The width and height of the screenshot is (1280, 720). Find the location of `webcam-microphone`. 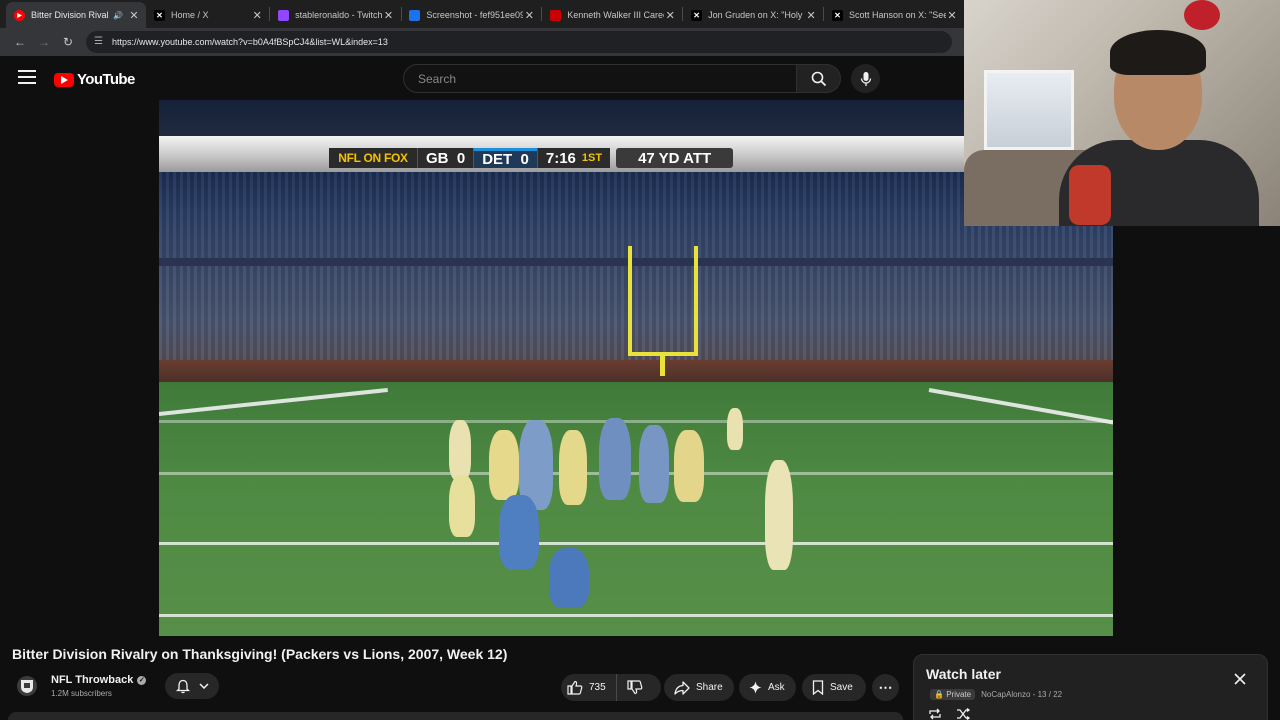

webcam-microphone is located at coordinates (1090, 195).